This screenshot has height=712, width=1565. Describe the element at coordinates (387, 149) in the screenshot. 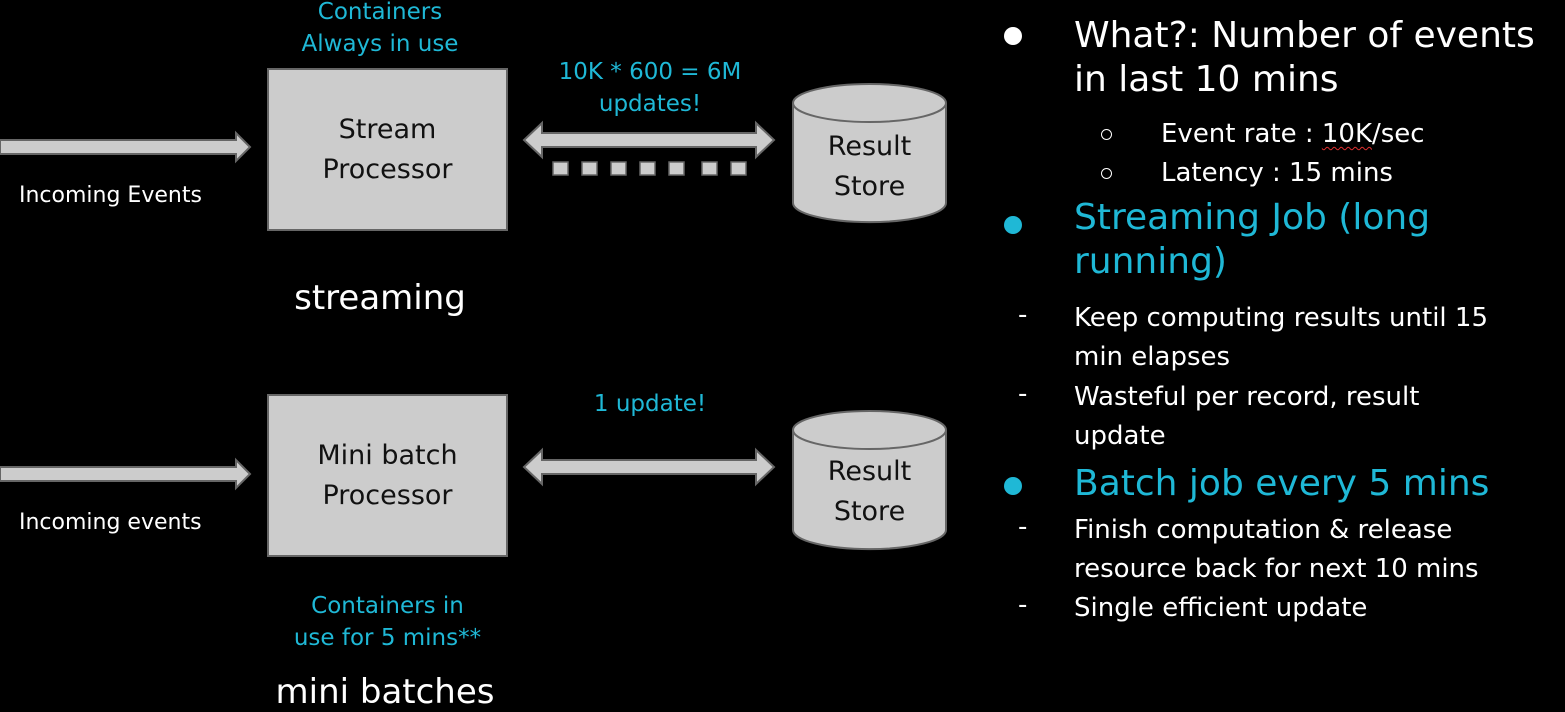

I see `stream-processor-box: Stream Processor` at that location.